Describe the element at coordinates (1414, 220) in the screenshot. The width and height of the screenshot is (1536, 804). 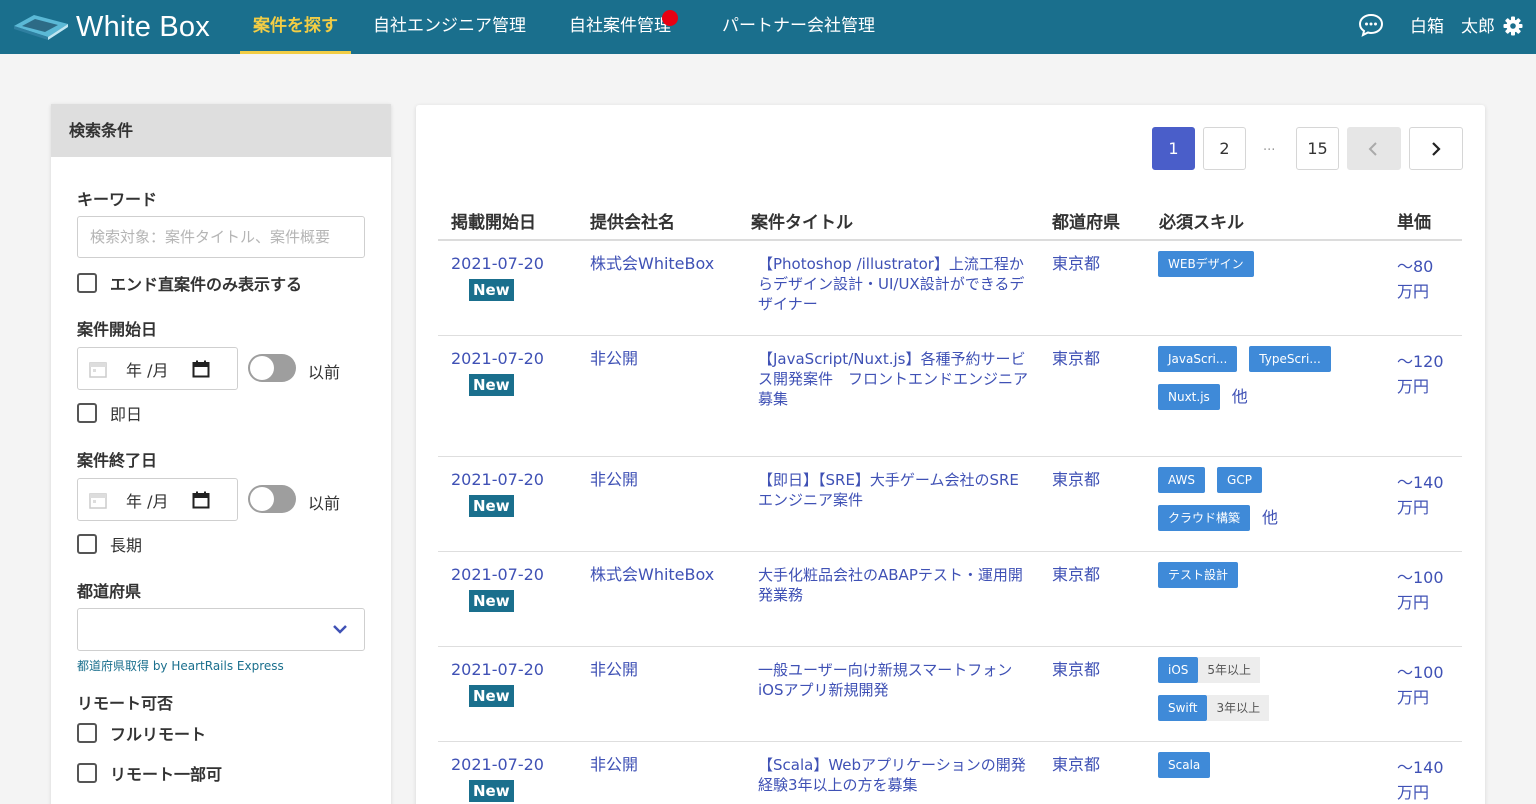
I see `col-header-price: 単価` at that location.